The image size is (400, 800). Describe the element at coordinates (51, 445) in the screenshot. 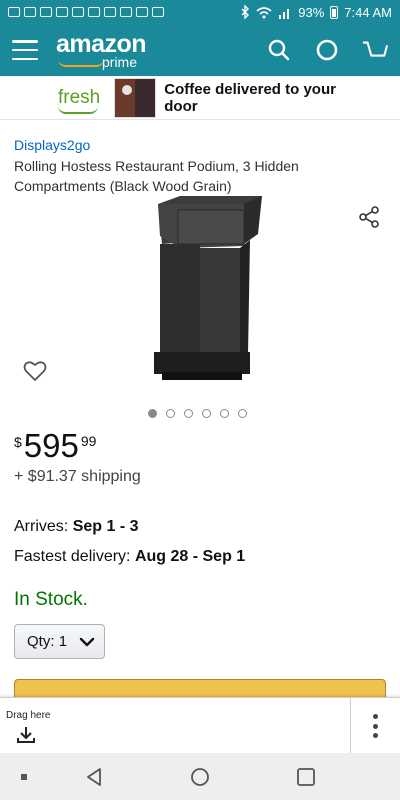

I see `price-whole: 595` at that location.